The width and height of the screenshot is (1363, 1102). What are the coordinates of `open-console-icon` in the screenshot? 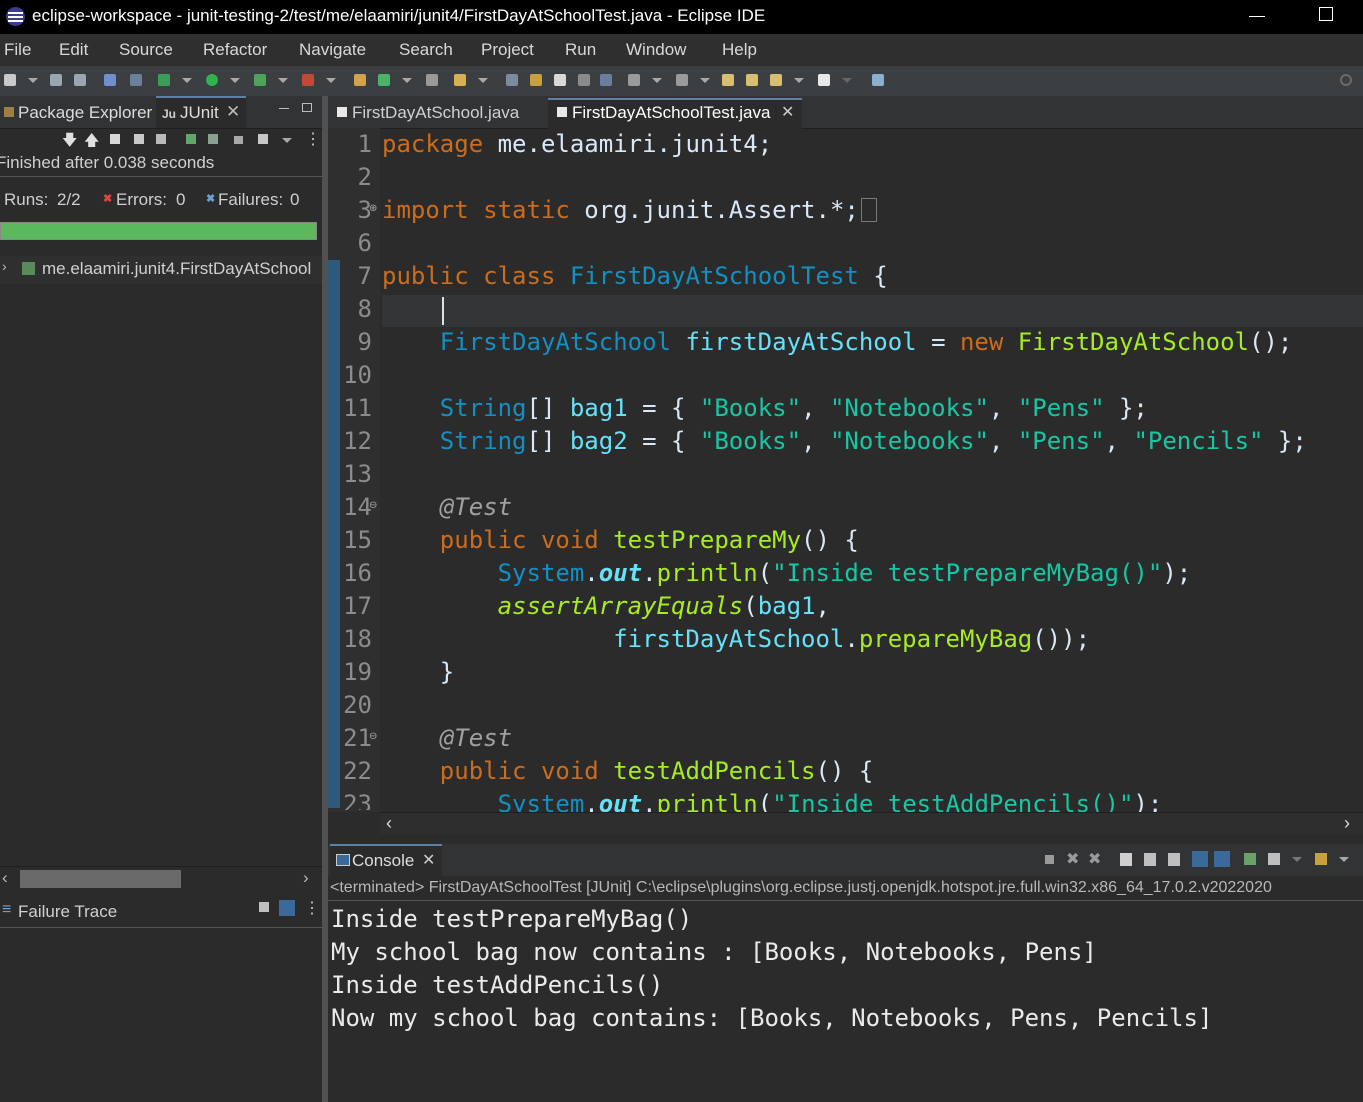 It's located at (1321, 859).